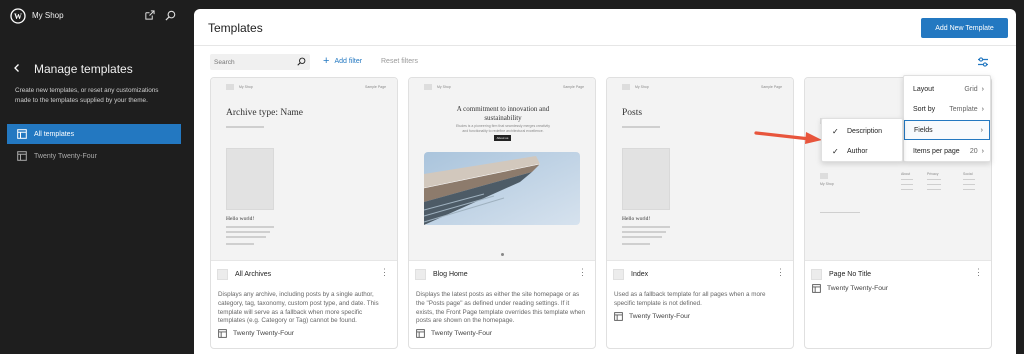 The image size is (1024, 354). Describe the element at coordinates (399, 61) in the screenshot. I see `reset-filters-button: Reset filters` at that location.